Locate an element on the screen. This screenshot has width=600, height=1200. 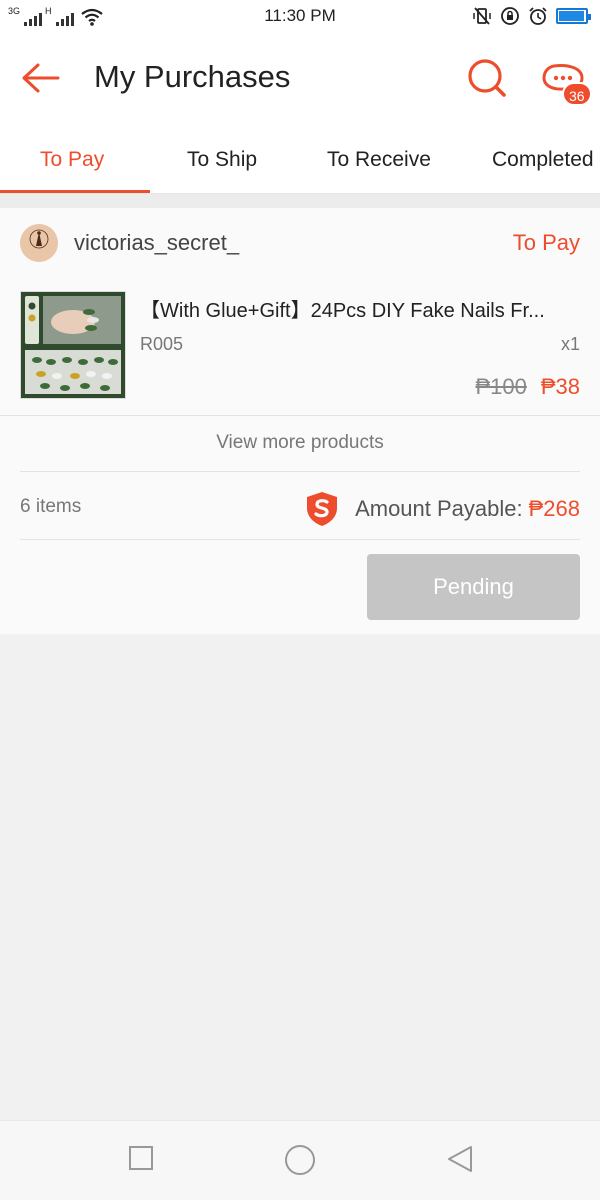
home-icon is located at coordinates (300, 1160).